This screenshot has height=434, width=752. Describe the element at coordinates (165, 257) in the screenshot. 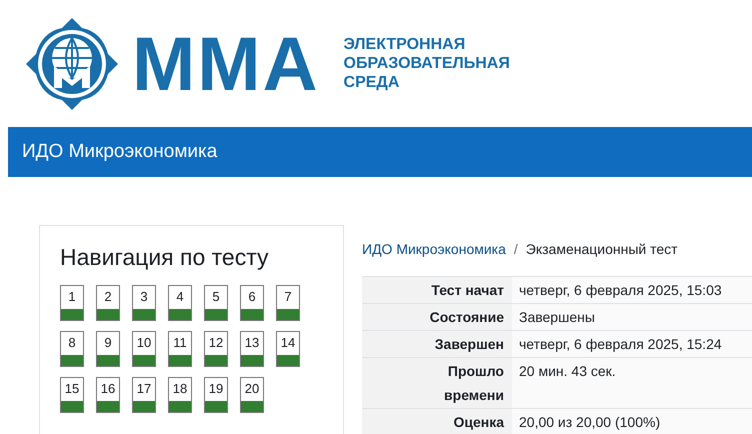

I see `panel-title: Навигация по тесту` at that location.